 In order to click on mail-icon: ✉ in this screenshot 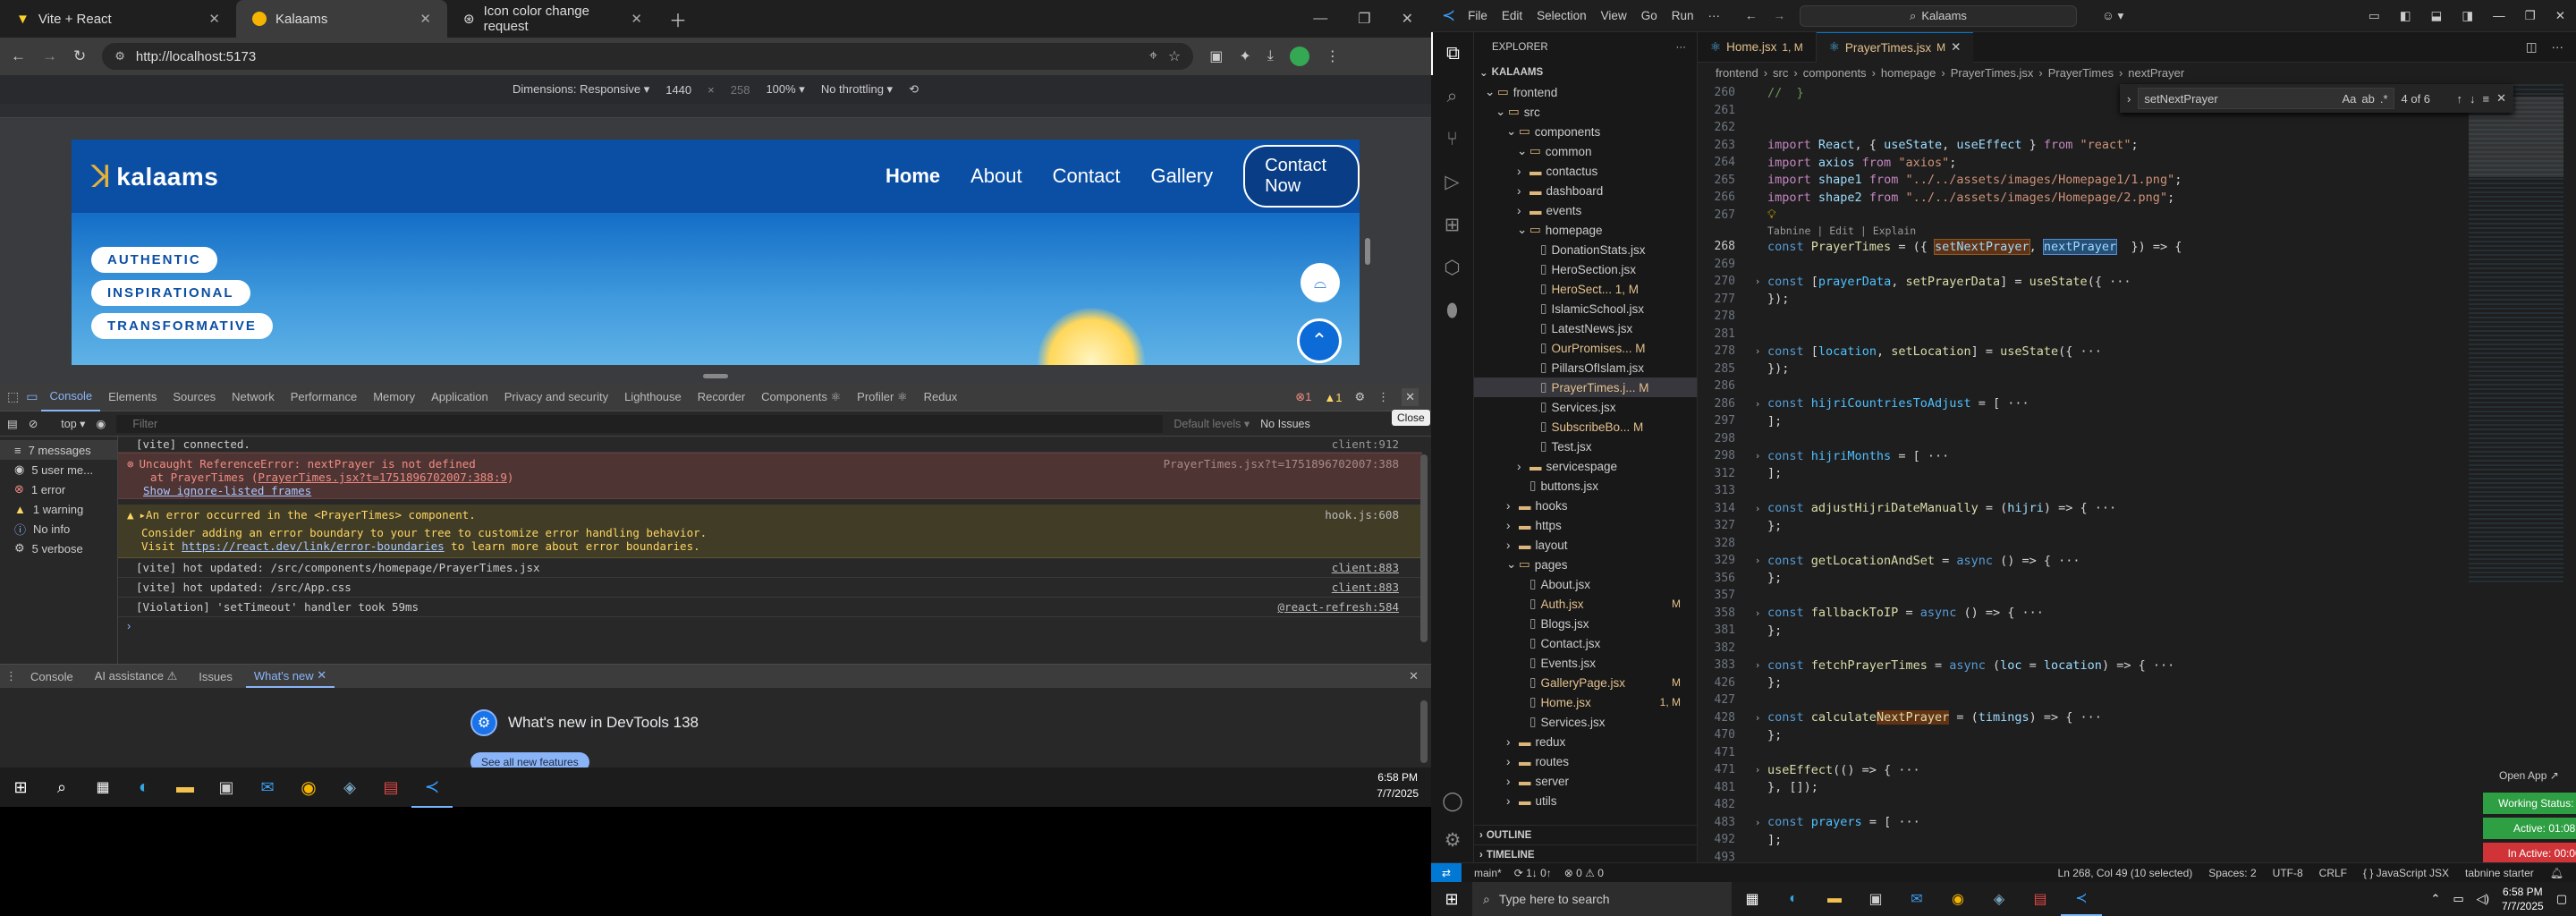, I will do `click(267, 787)`.